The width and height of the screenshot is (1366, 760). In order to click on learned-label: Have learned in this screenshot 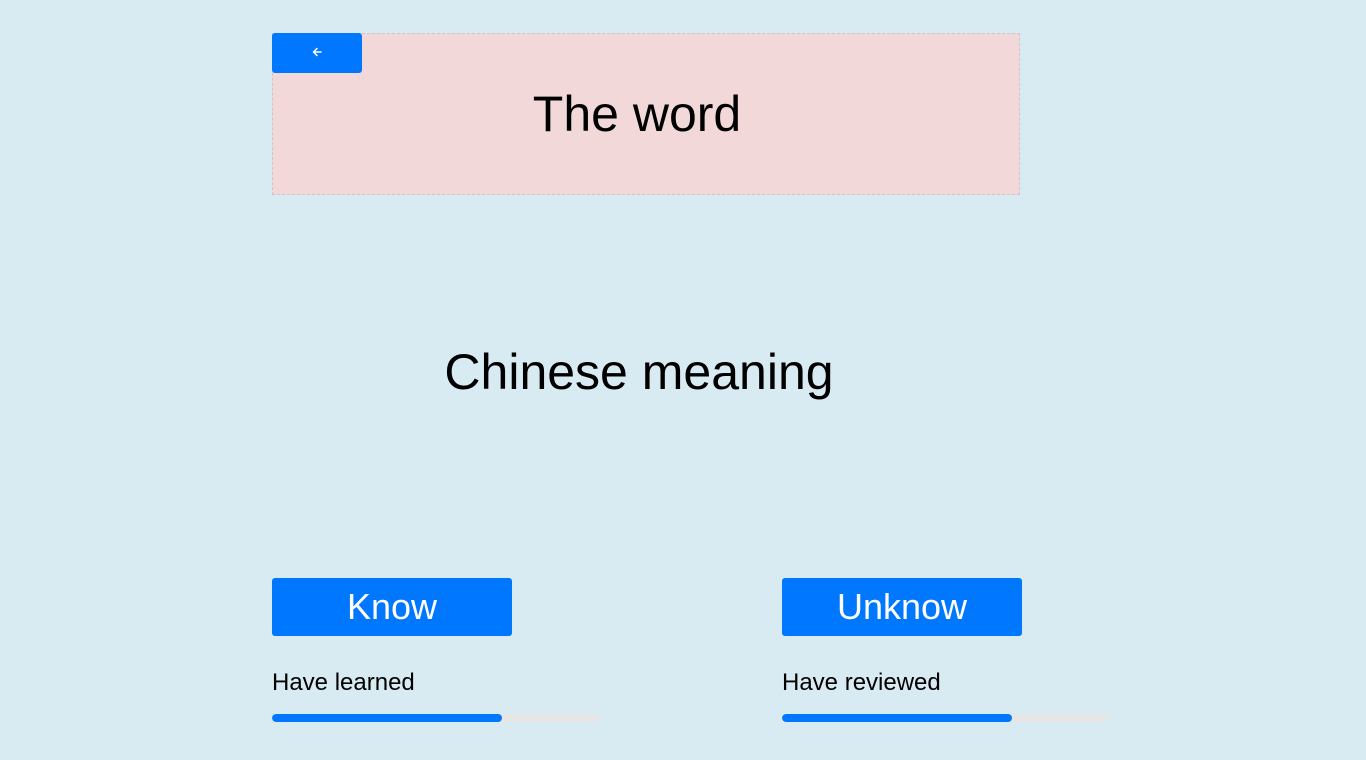, I will do `click(343, 682)`.